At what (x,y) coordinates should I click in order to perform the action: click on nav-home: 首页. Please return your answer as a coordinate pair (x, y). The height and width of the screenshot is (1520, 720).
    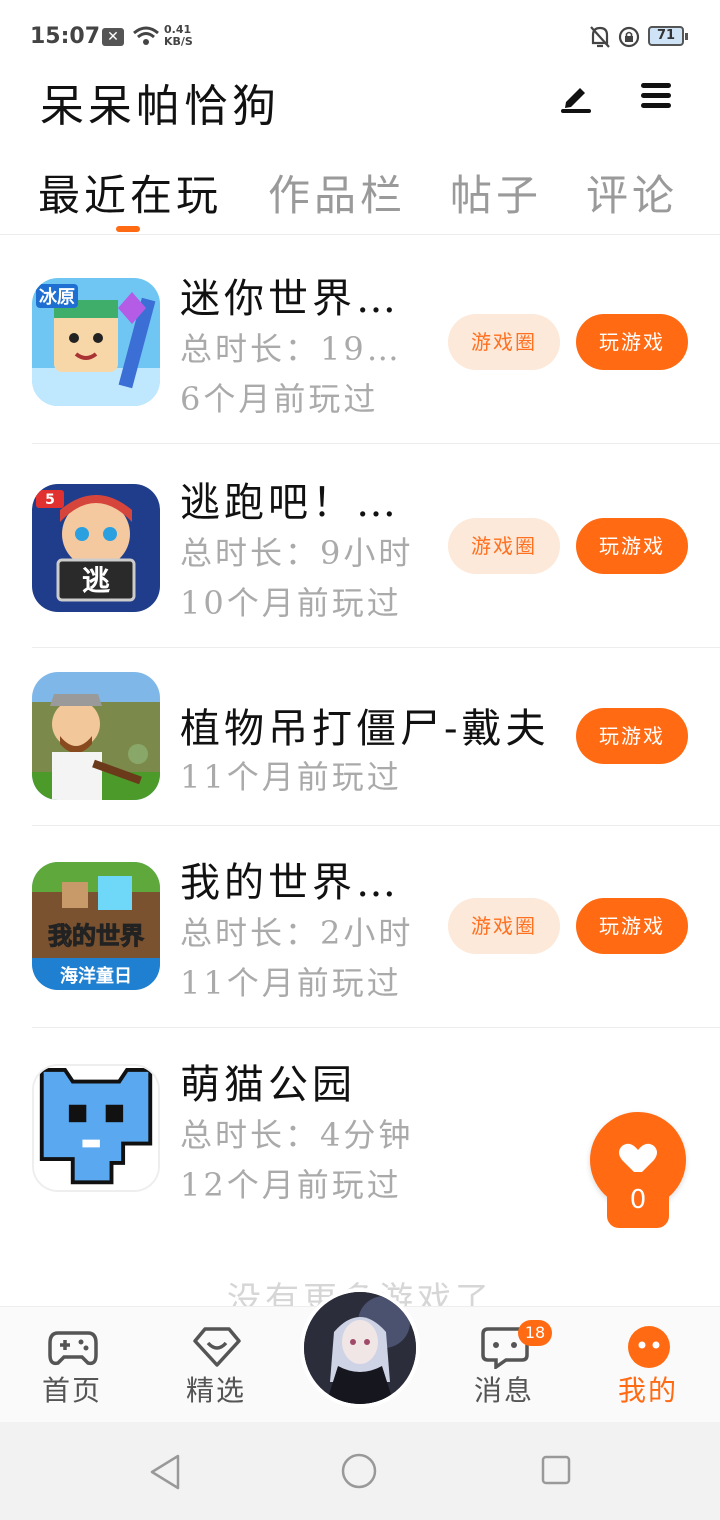
    Looking at the image, I should click on (72, 1365).